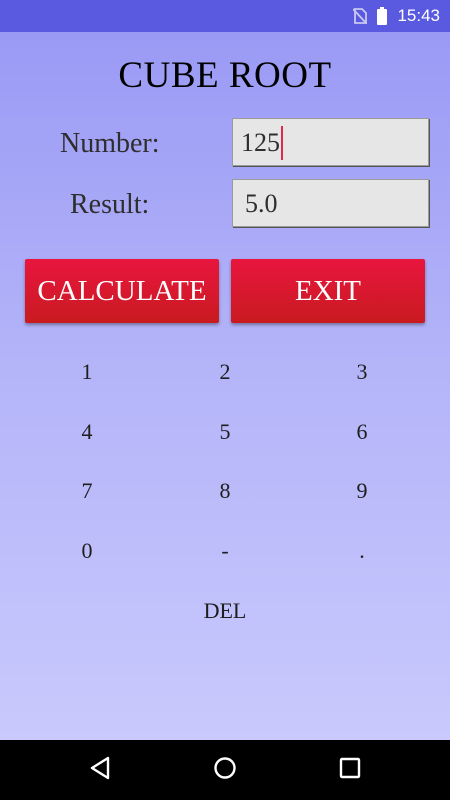 This screenshot has width=450, height=800. Describe the element at coordinates (87, 491) in the screenshot. I see `key-7: 7` at that location.